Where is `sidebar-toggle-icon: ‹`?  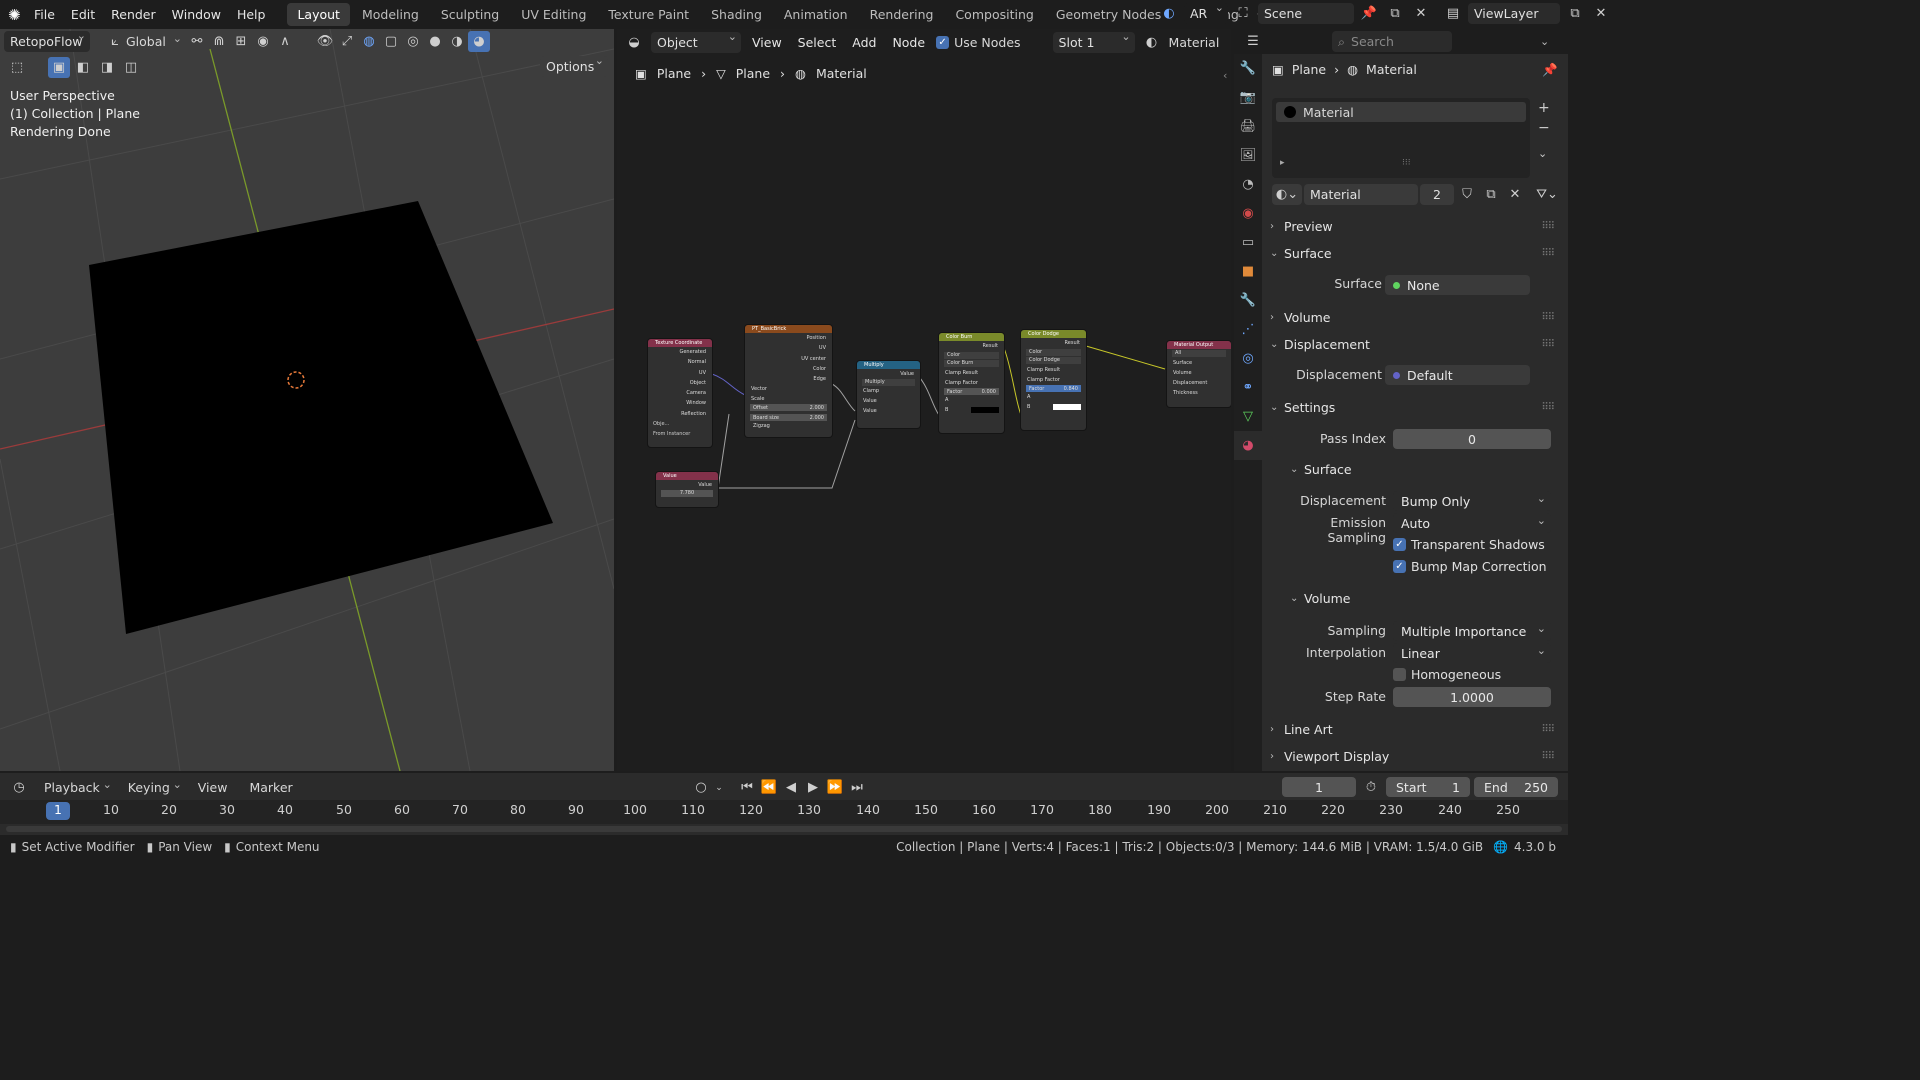
sidebar-toggle-icon: ‹ is located at coordinates (1225, 75).